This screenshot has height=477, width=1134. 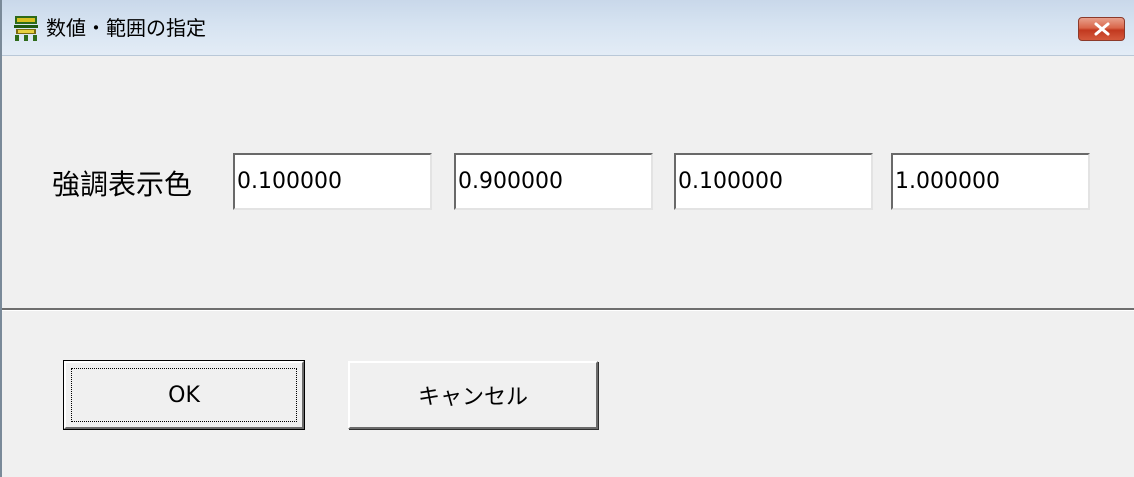 I want to click on highlight-color-field-1: 0.100000, so click(x=332, y=181).